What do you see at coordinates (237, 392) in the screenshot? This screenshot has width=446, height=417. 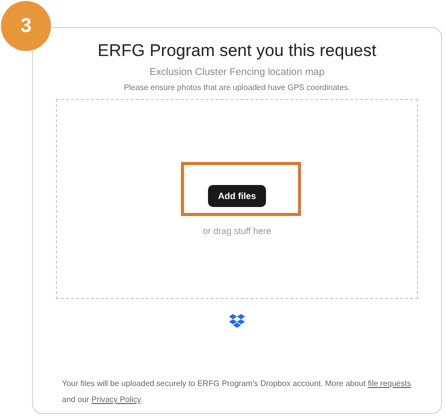 I see `footer-text: Your files will be uploaded securely to ERFG Program's Dropbox account. More about file requests and our Privacy Policy.` at bounding box center [237, 392].